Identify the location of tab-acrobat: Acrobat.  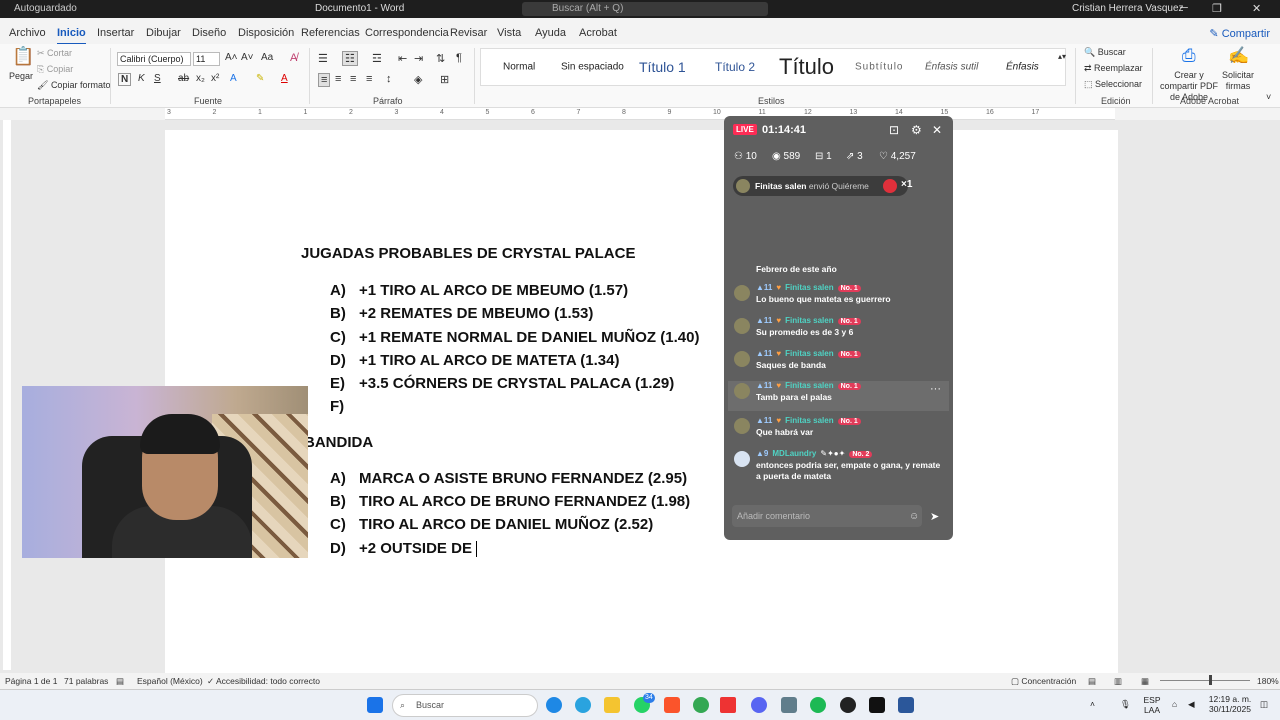
(598, 33).